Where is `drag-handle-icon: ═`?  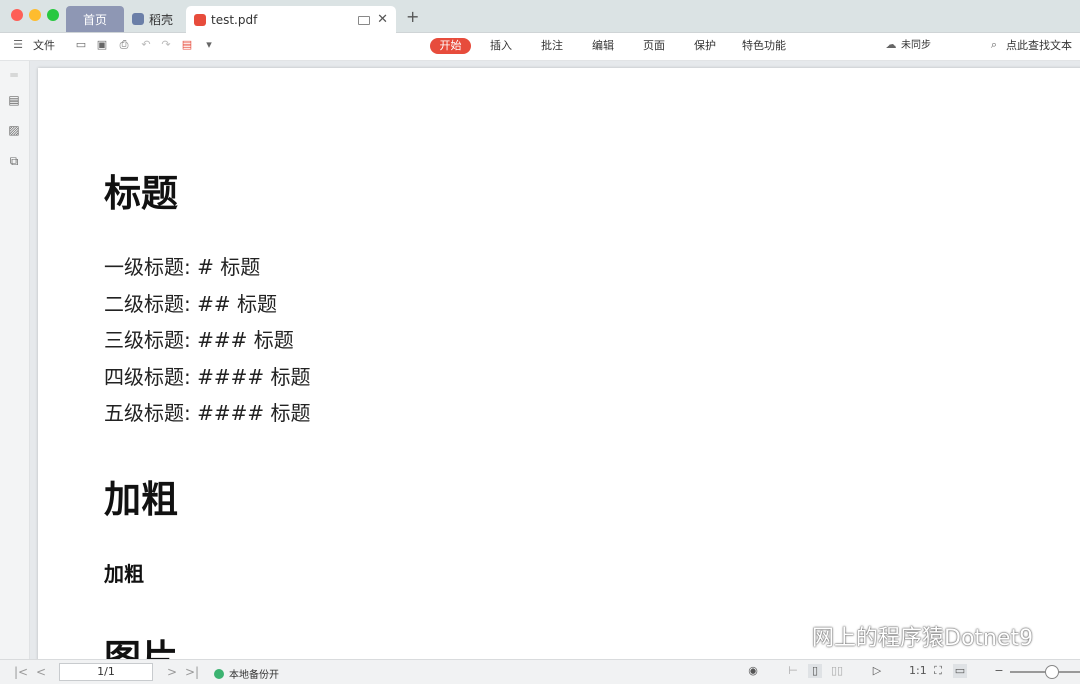
drag-handle-icon: ═ is located at coordinates (14, 75).